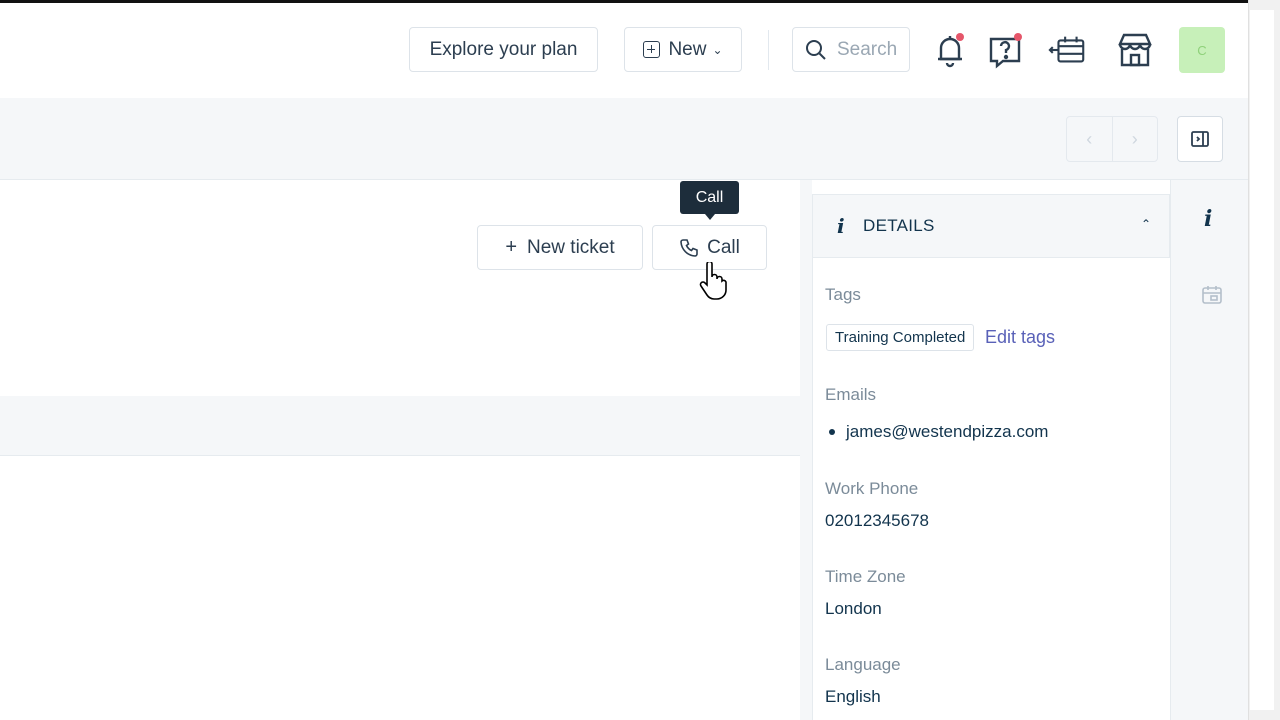 The width and height of the screenshot is (1280, 720). Describe the element at coordinates (1146, 224) in the screenshot. I see `chevron-up-icon: ⌃` at that location.